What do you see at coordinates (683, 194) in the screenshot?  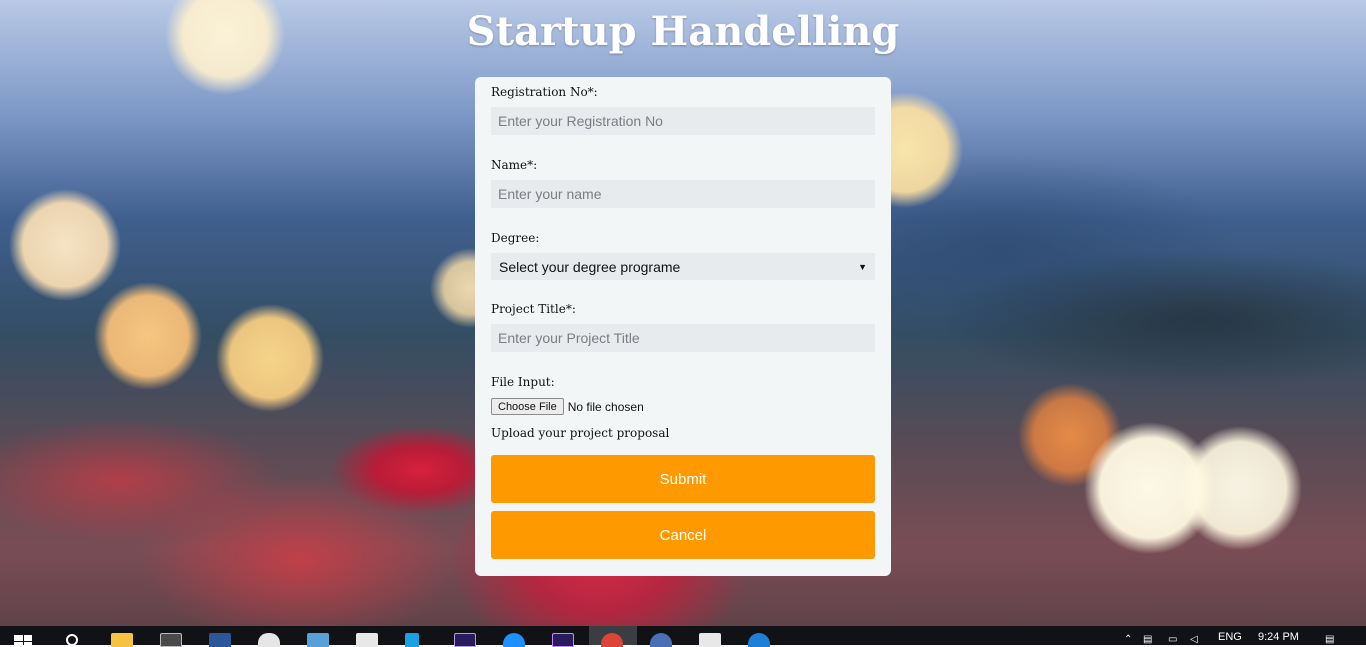 I see `name-input` at bounding box center [683, 194].